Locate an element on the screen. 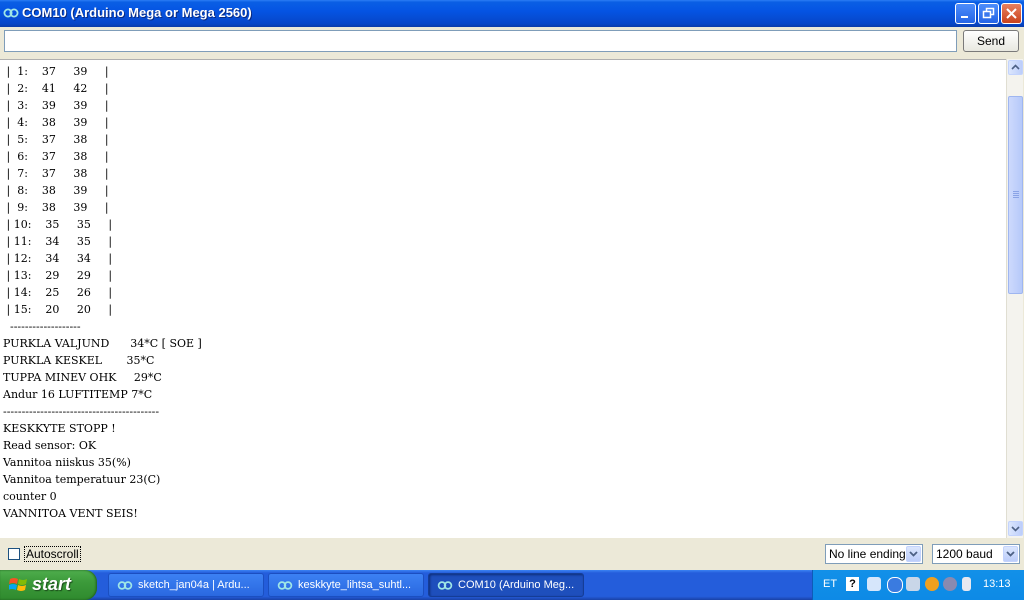 The image size is (1024, 600). output-line: ------------------- is located at coordinates (42, 326).